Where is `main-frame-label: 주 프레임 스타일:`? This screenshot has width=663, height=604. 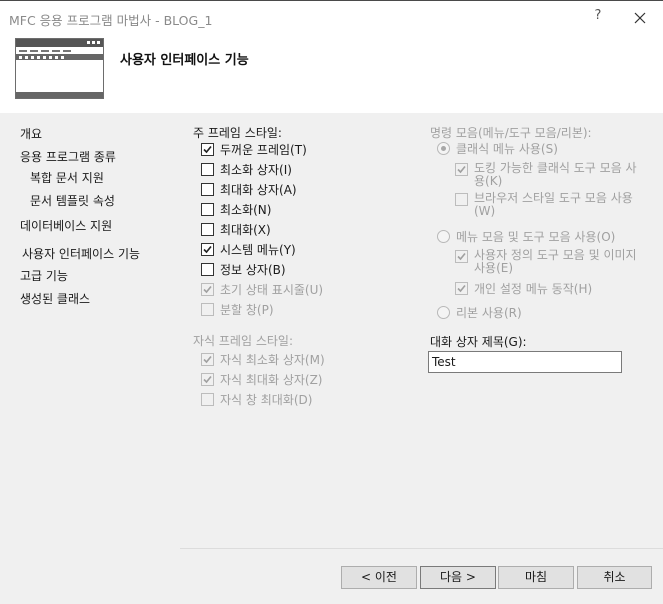 main-frame-label: 주 프레임 스타일: is located at coordinates (237, 133).